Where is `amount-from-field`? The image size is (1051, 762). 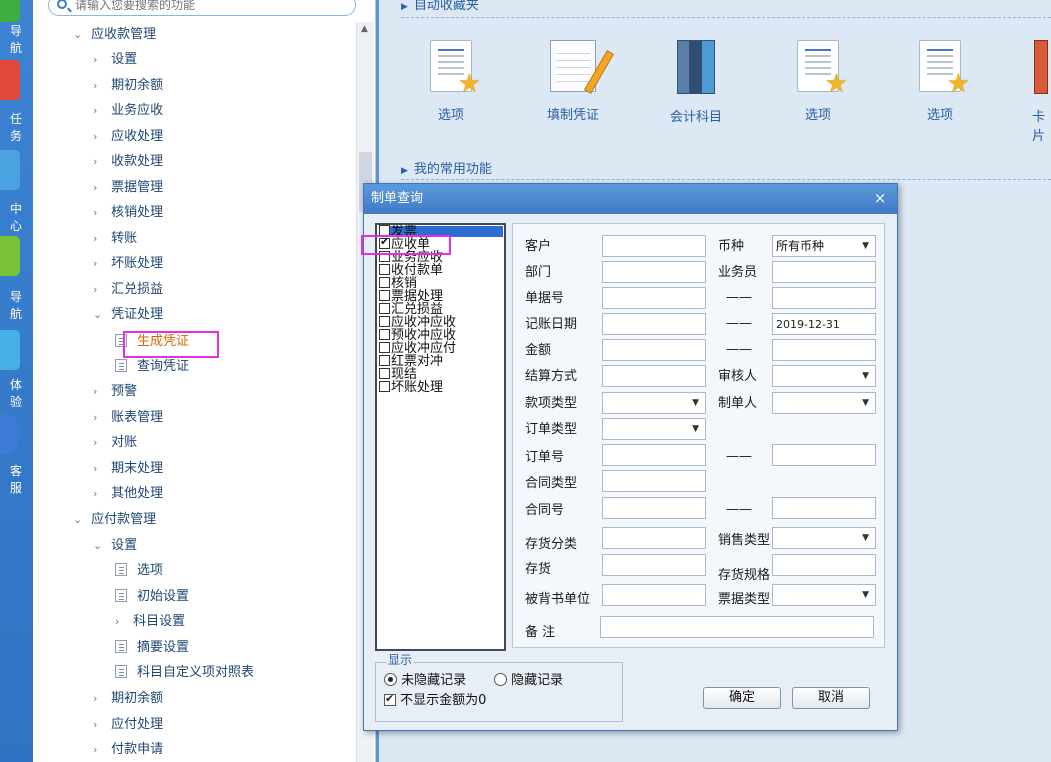
amount-from-field is located at coordinates (654, 350).